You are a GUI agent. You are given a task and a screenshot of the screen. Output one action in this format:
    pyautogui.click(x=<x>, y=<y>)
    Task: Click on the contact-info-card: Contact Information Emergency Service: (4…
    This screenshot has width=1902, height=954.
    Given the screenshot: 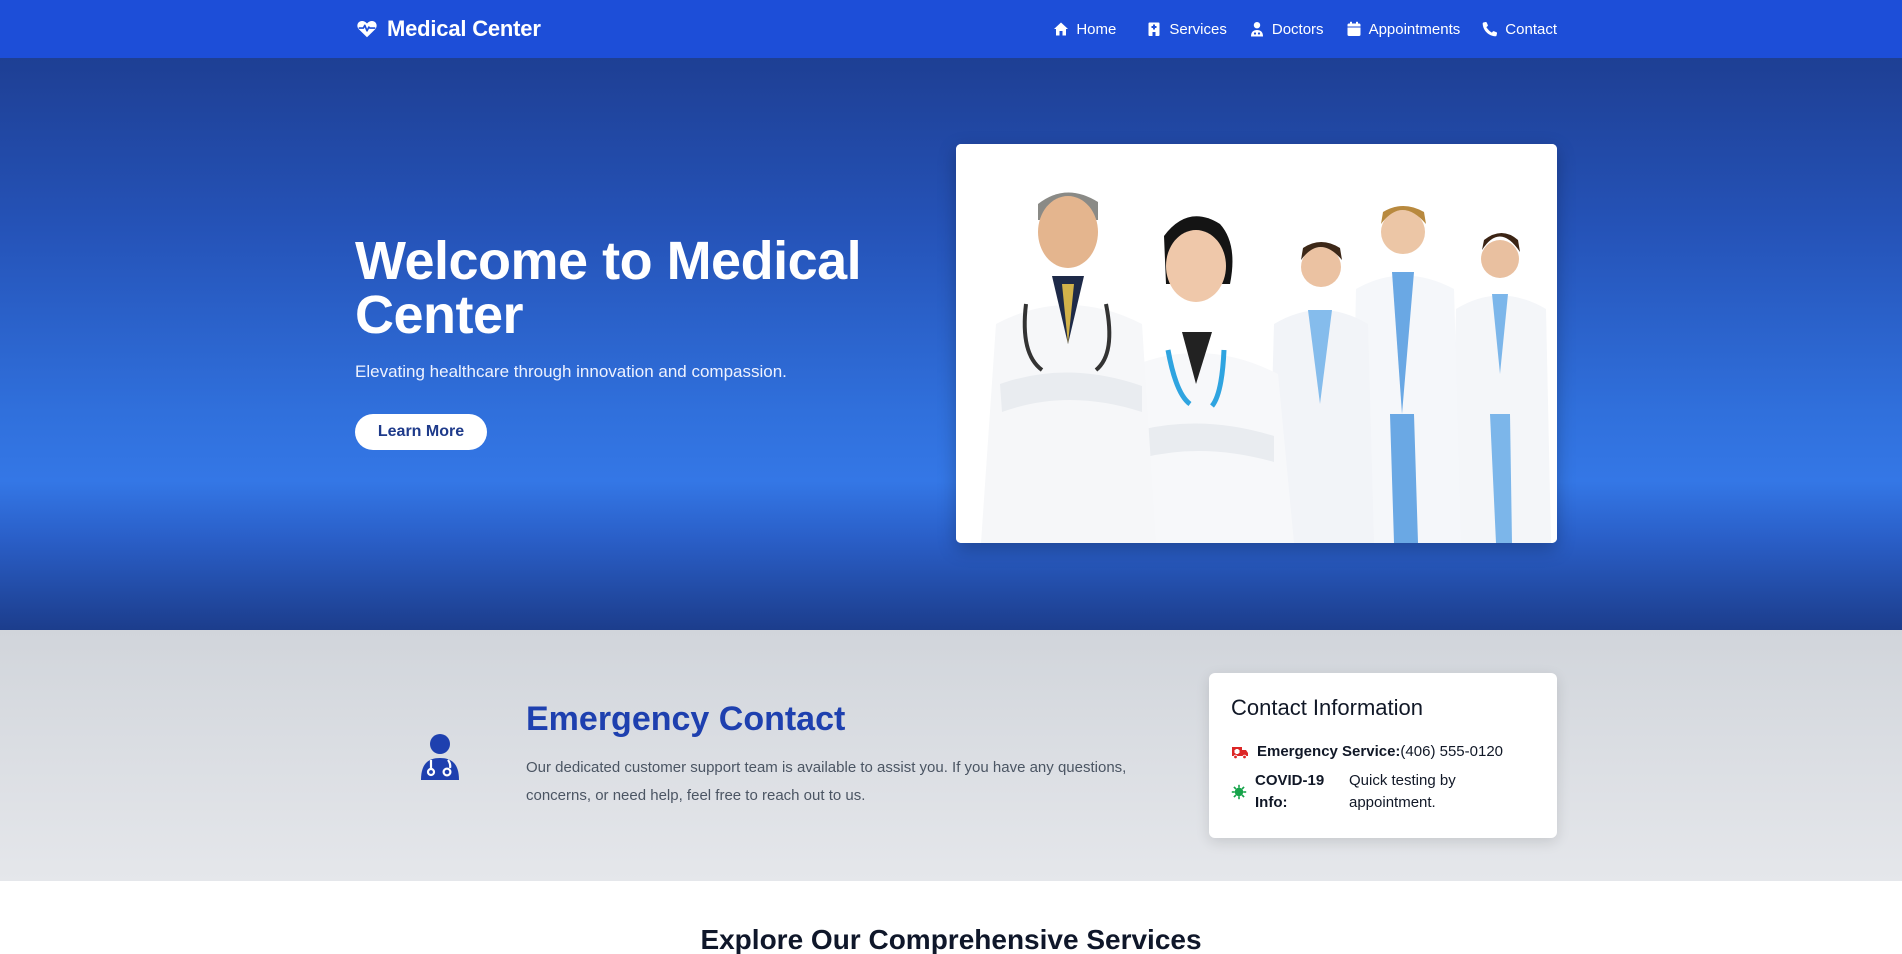 What is the action you would take?
    pyautogui.click(x=1383, y=755)
    